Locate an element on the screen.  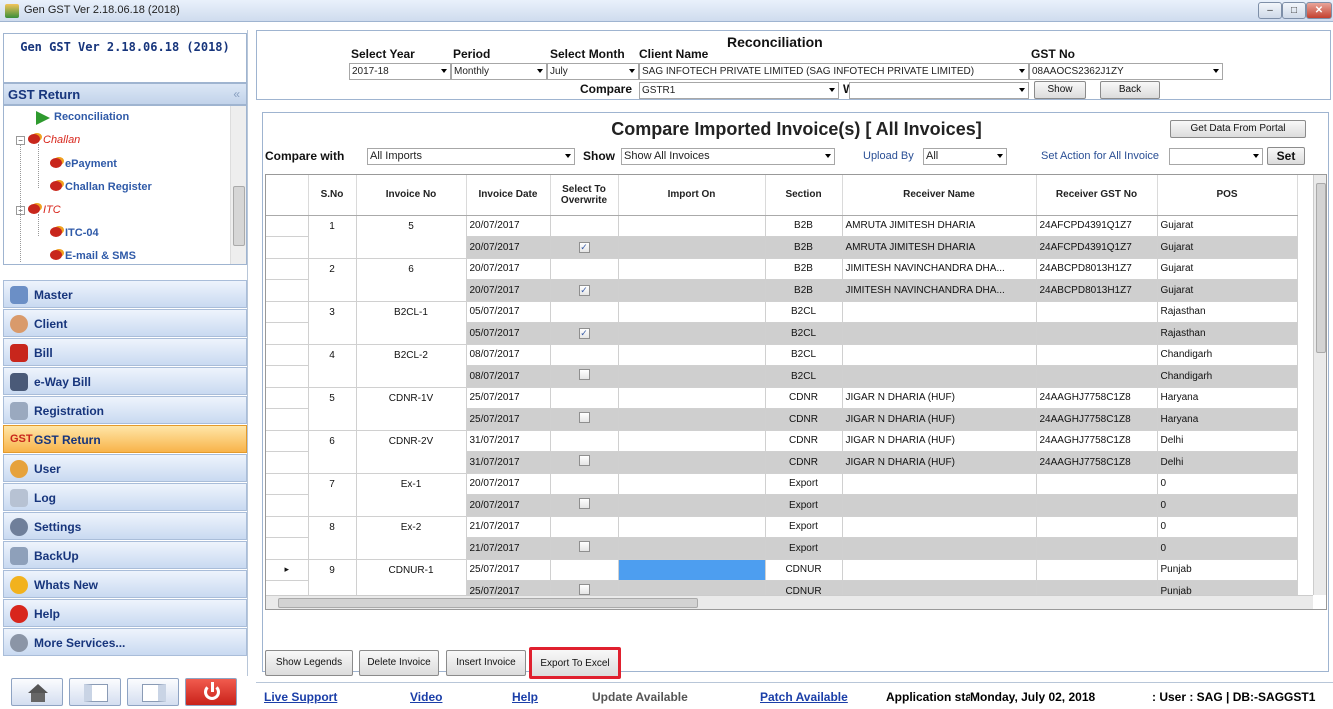
live-support-link: Live Support is located at coordinates (300, 697).